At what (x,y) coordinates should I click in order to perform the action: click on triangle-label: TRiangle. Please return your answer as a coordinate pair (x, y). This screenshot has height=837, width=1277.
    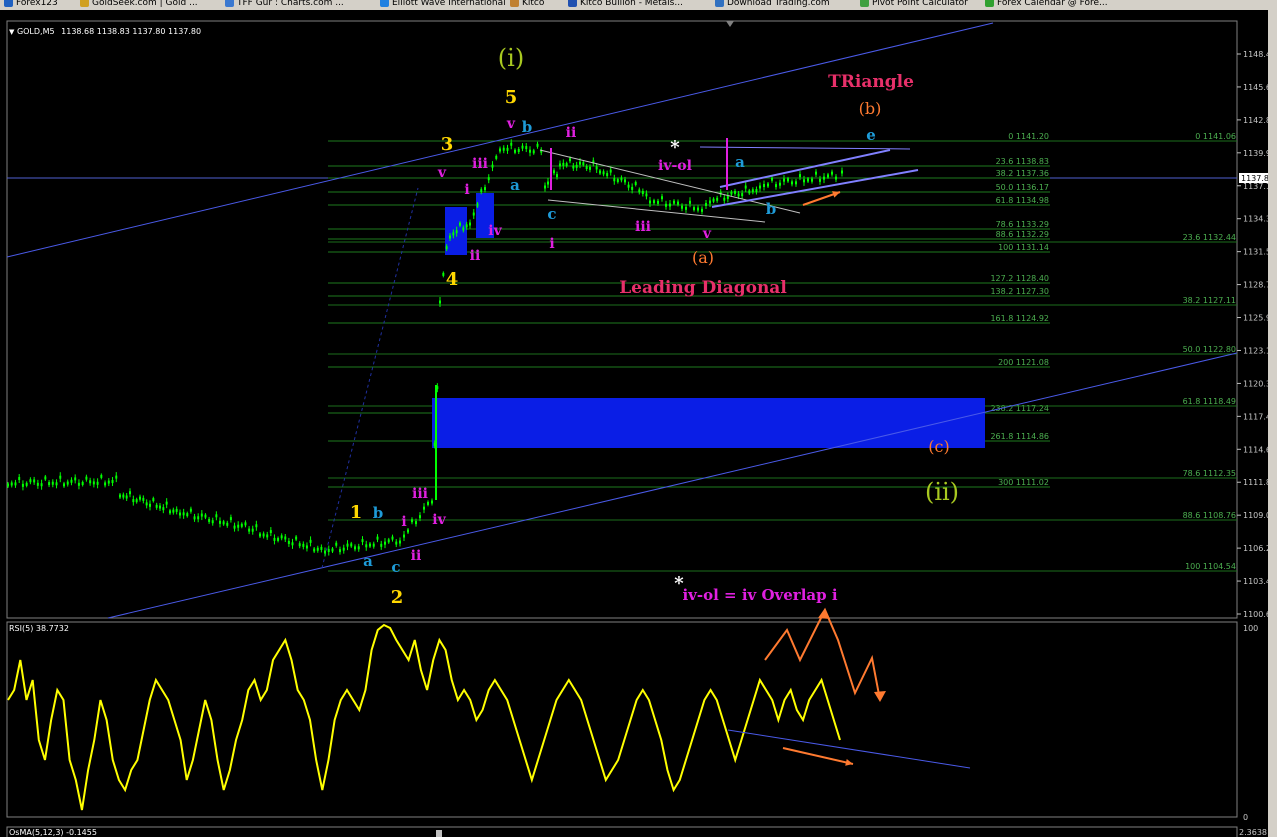
    Looking at the image, I should click on (871, 82).